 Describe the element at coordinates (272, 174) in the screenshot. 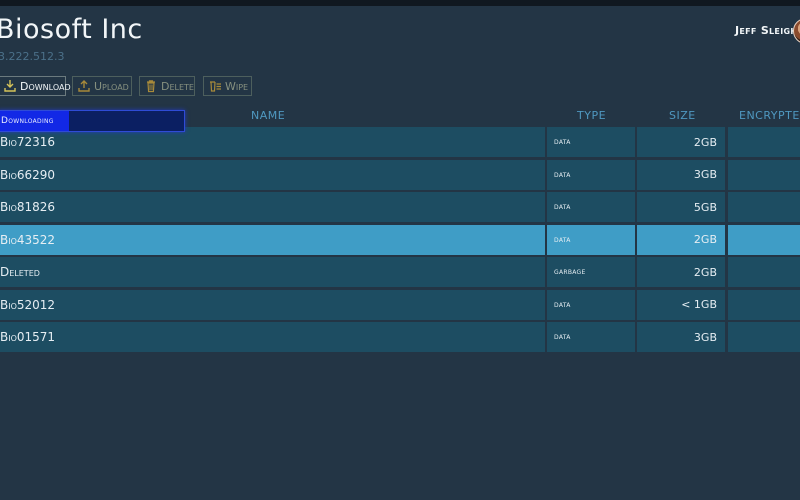

I see `cell-name: Bio66290` at that location.